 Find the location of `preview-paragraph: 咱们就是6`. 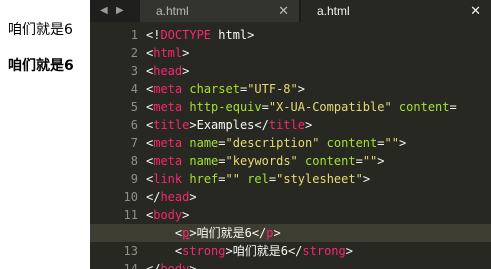

preview-paragraph: 咱们就是6 is located at coordinates (40, 30).